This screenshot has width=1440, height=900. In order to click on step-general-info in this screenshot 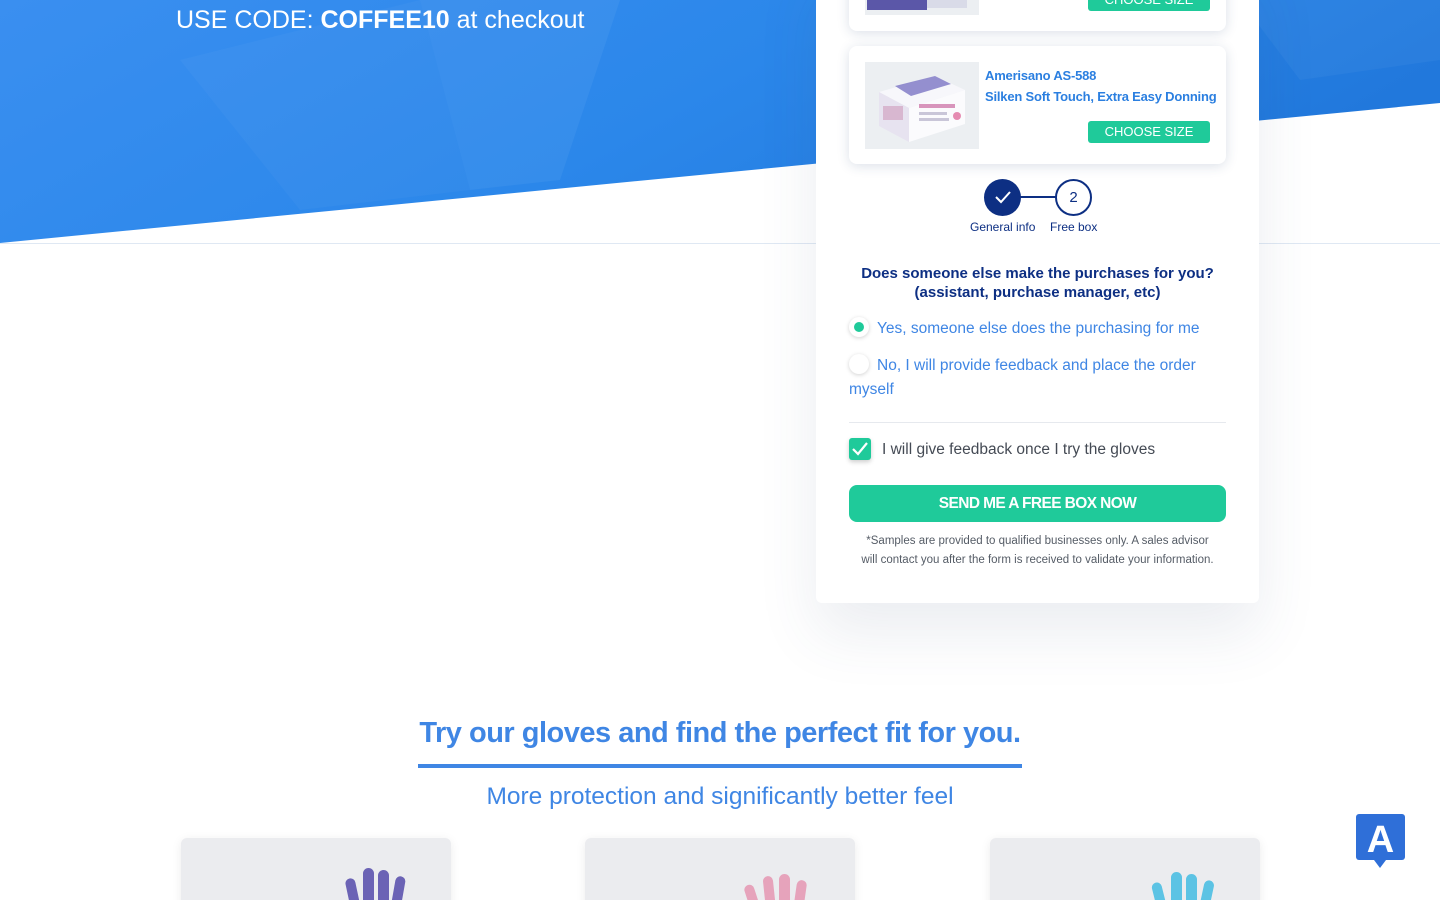, I will do `click(1002, 197)`.